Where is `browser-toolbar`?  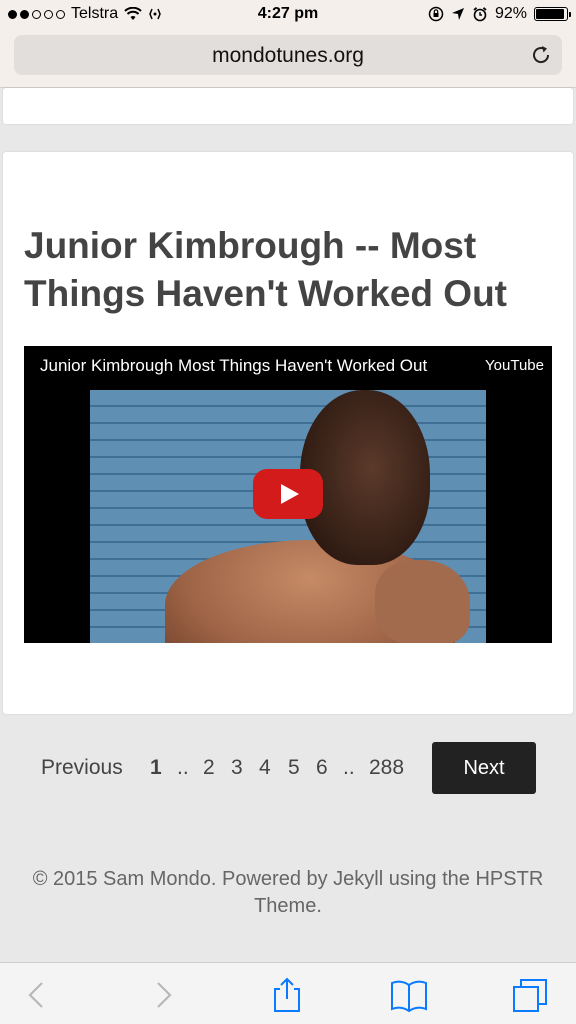 browser-toolbar is located at coordinates (288, 993).